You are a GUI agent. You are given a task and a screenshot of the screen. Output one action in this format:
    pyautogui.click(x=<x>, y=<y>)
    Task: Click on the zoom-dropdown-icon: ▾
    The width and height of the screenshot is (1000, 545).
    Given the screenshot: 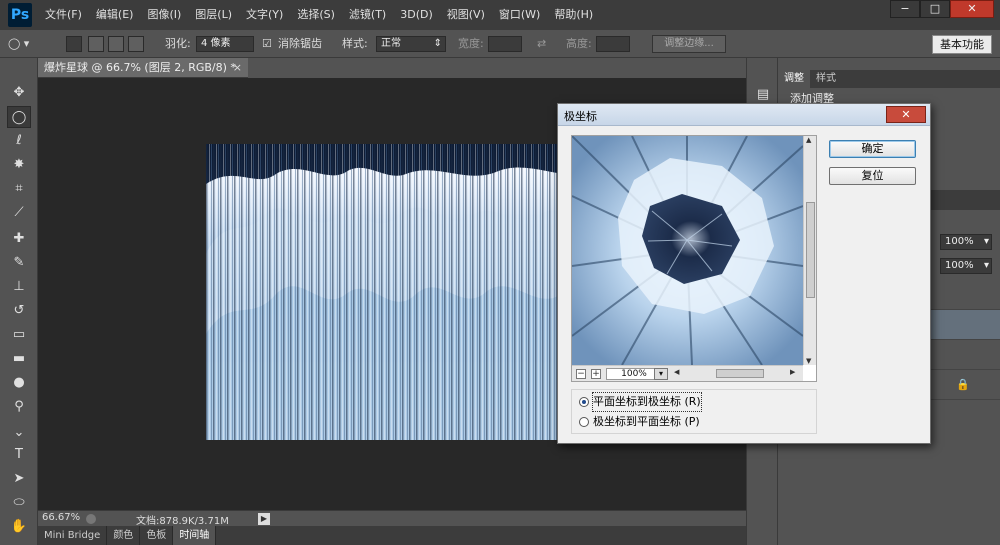 What is the action you would take?
    pyautogui.click(x=661, y=374)
    